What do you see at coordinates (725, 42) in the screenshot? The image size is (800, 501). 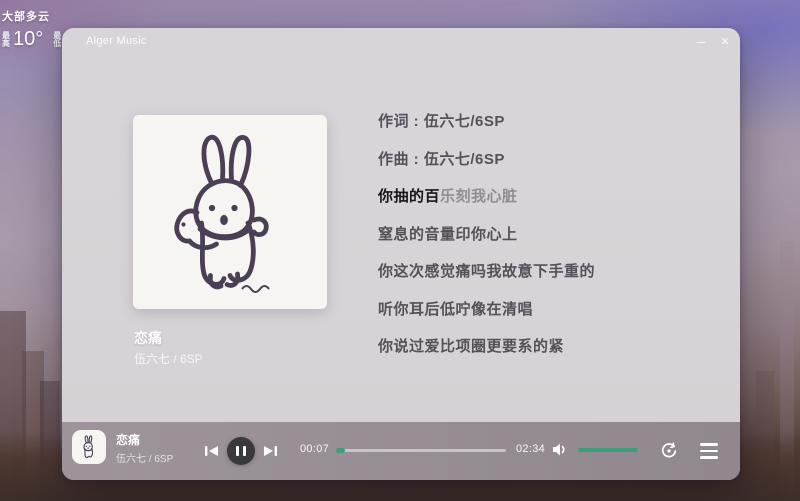 I see `close-button: ✕` at bounding box center [725, 42].